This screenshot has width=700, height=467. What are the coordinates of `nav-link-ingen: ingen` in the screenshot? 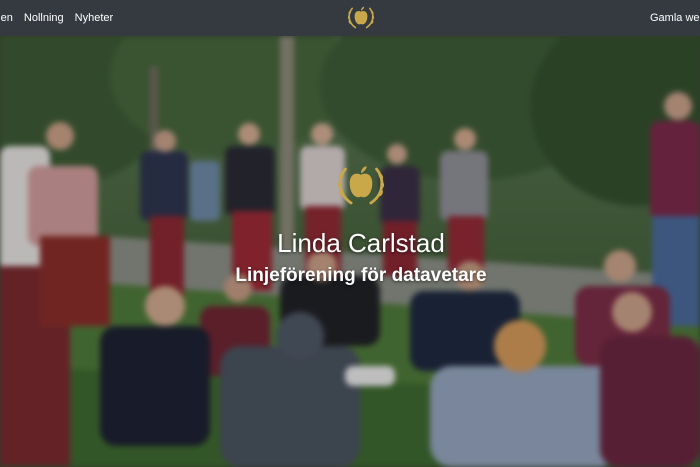 It's located at (6, 18).